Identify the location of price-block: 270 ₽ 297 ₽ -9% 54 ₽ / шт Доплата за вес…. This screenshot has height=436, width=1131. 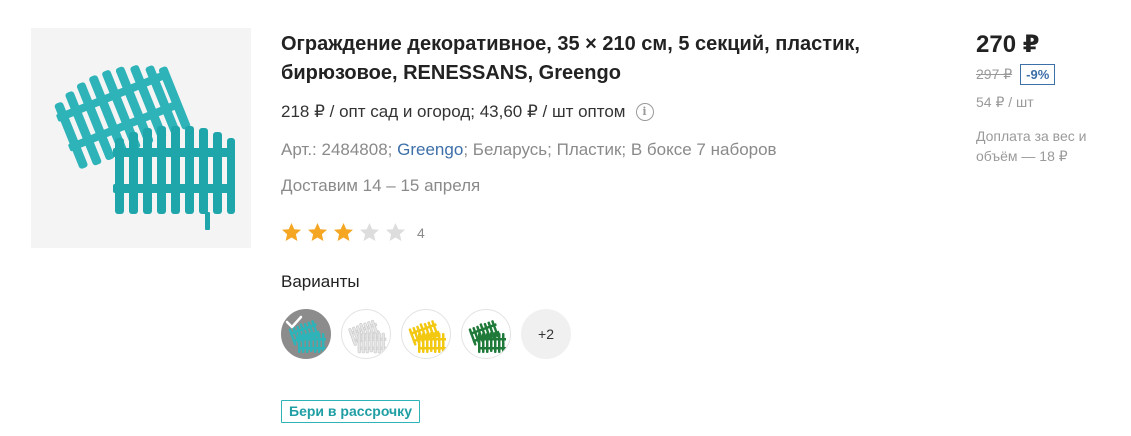
(1046, 98).